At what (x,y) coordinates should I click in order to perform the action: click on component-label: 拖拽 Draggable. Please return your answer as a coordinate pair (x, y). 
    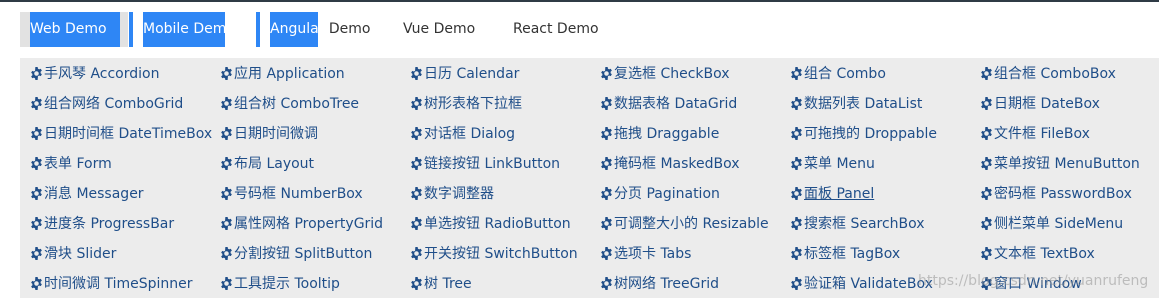
    Looking at the image, I should click on (667, 134).